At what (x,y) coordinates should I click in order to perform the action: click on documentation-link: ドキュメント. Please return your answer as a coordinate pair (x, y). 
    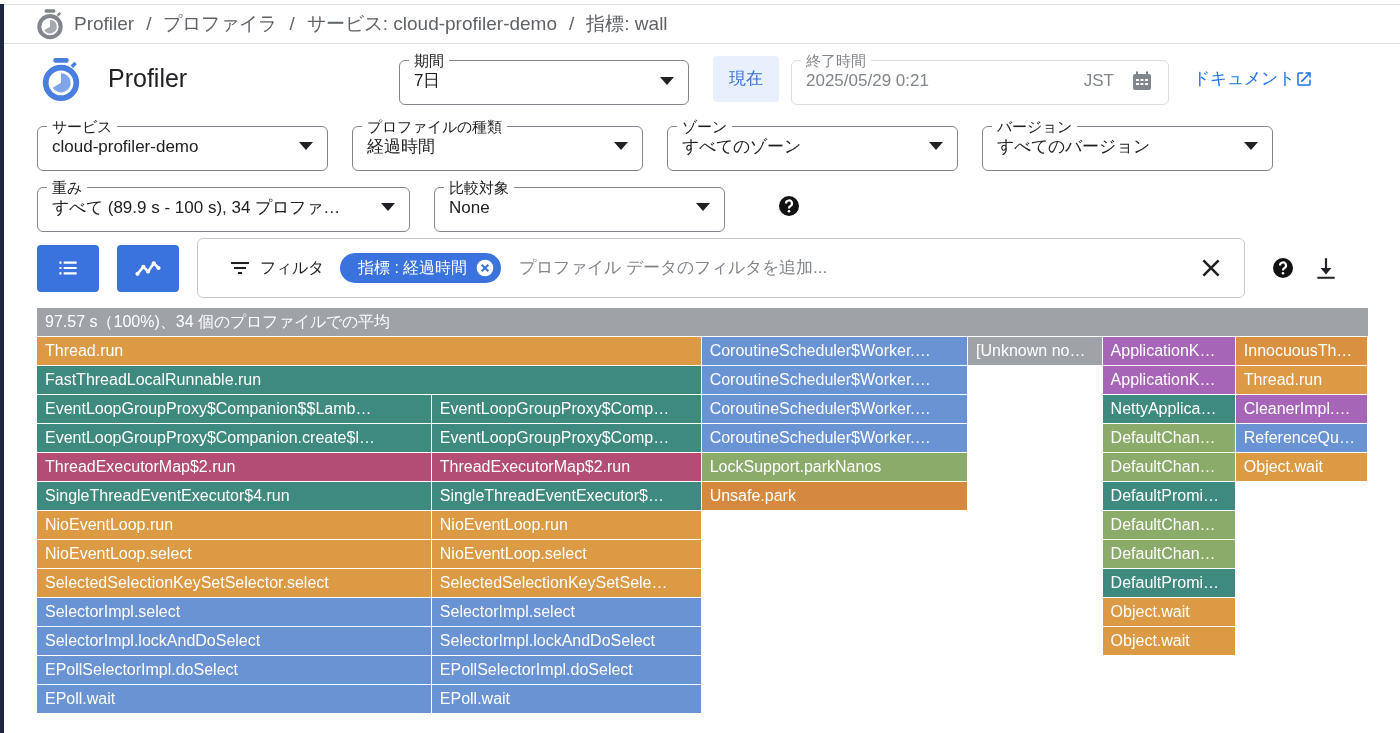
    Looking at the image, I should click on (1253, 79).